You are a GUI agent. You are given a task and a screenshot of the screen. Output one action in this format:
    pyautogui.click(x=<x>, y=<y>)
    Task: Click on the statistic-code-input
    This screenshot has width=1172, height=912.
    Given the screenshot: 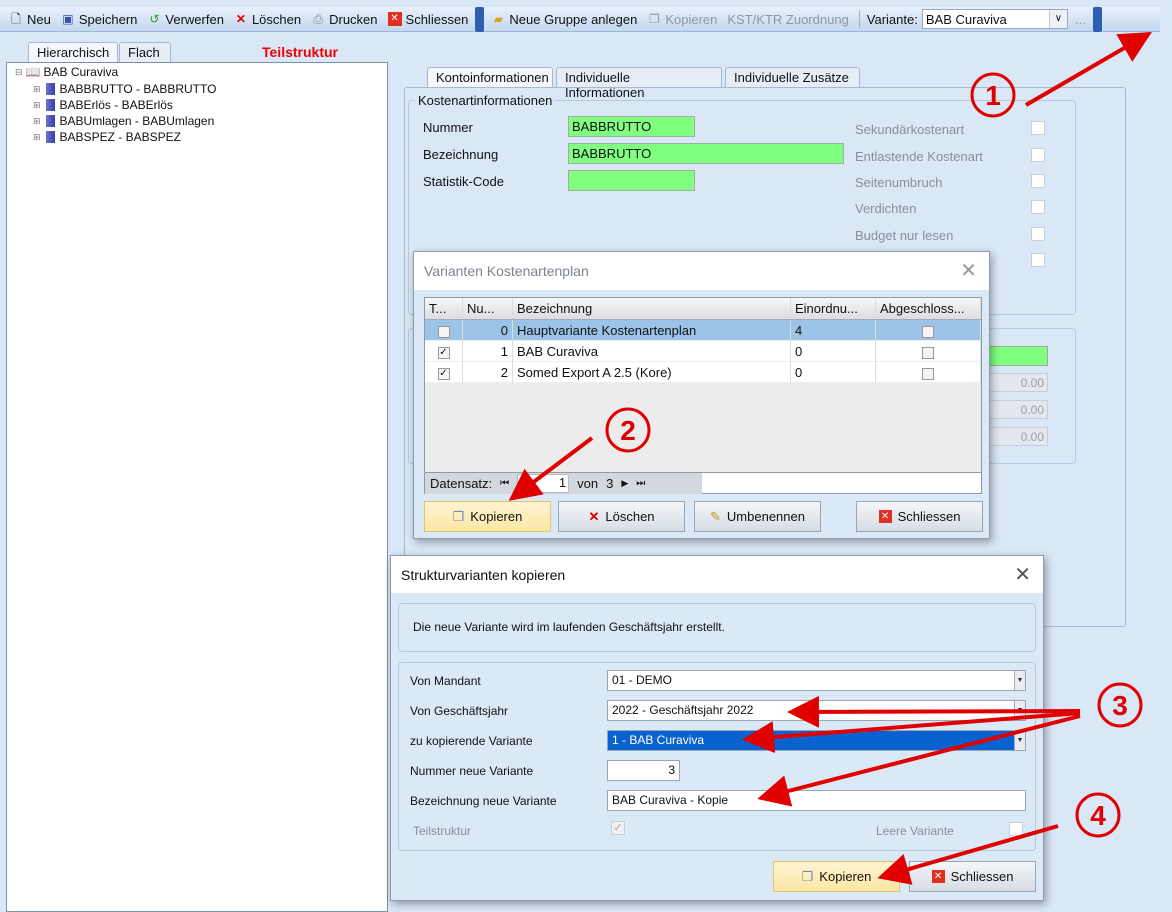 What is the action you would take?
    pyautogui.click(x=631, y=180)
    